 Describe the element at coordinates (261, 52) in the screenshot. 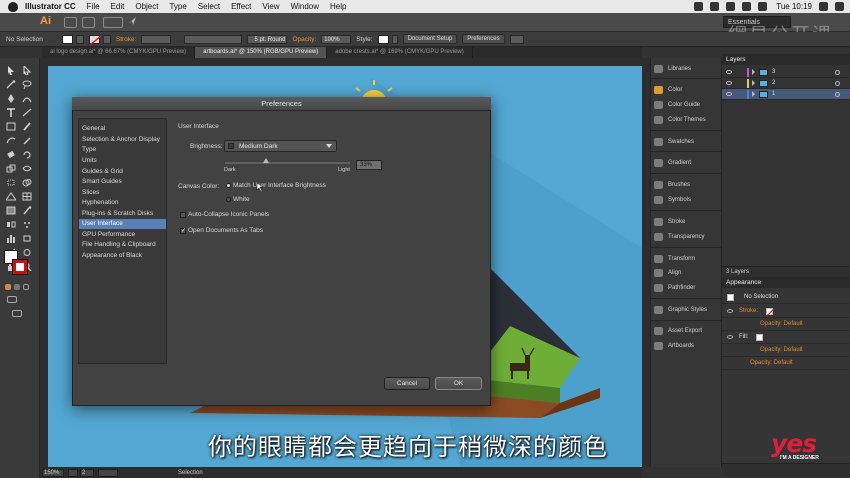

I see `tab-artboards: artboards.ai* @ 150% (RGB/GPU Preview)` at that location.